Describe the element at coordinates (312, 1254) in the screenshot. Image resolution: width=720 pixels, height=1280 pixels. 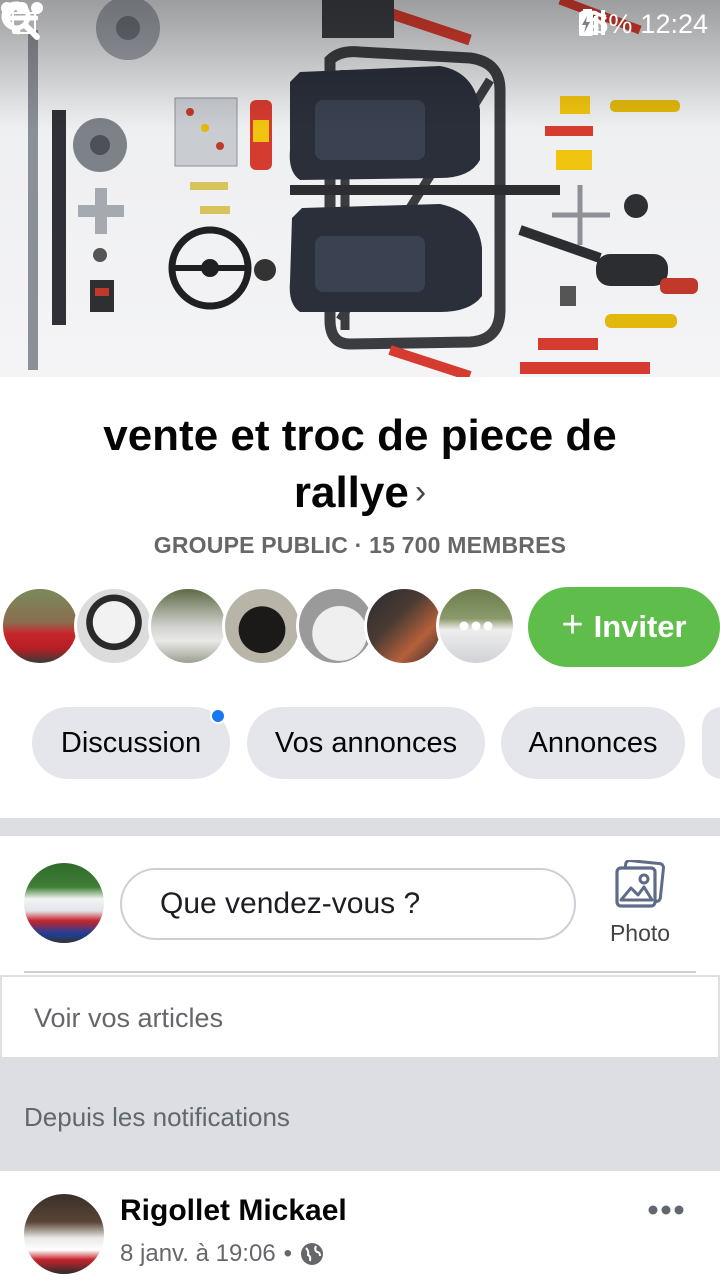
I see `globe-icon` at that location.